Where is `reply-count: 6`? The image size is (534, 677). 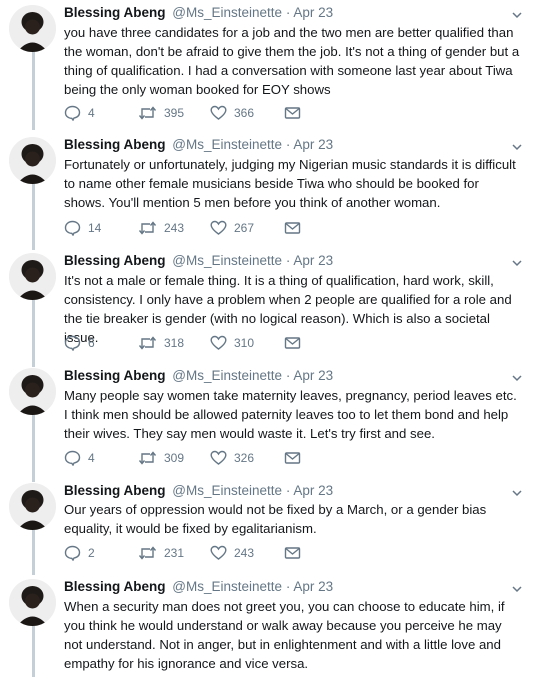 reply-count: 6 is located at coordinates (91, 343).